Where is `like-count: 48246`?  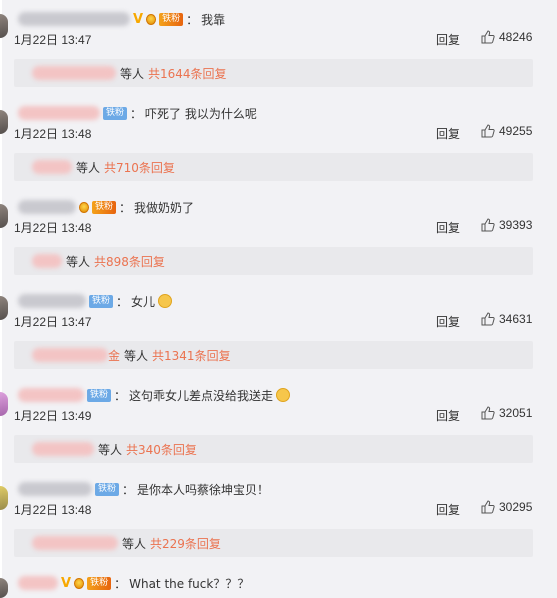 like-count: 48246 is located at coordinates (516, 37).